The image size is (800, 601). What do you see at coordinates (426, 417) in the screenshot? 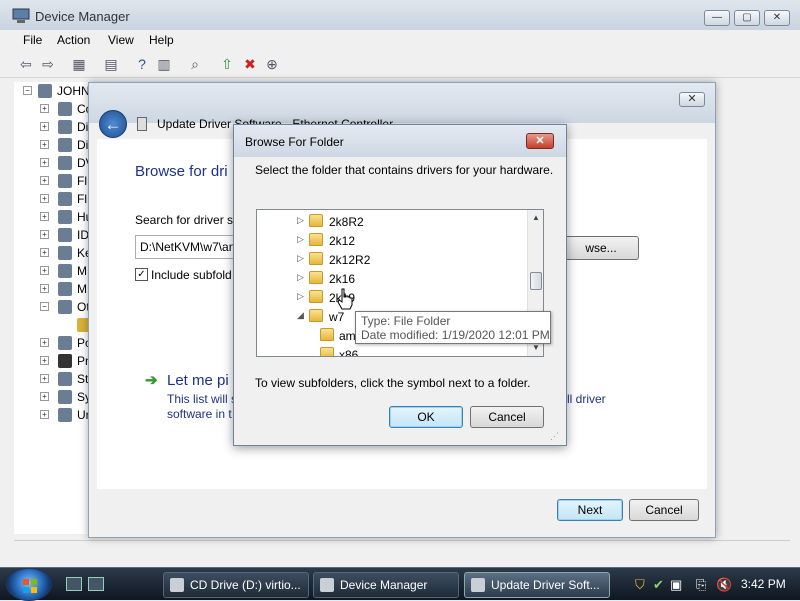
I see `ok-button: OK` at bounding box center [426, 417].